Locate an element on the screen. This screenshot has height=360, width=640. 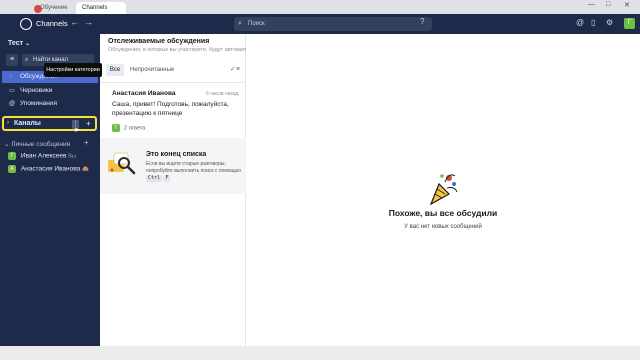
app-logo-icon is located at coordinates (26, 24).